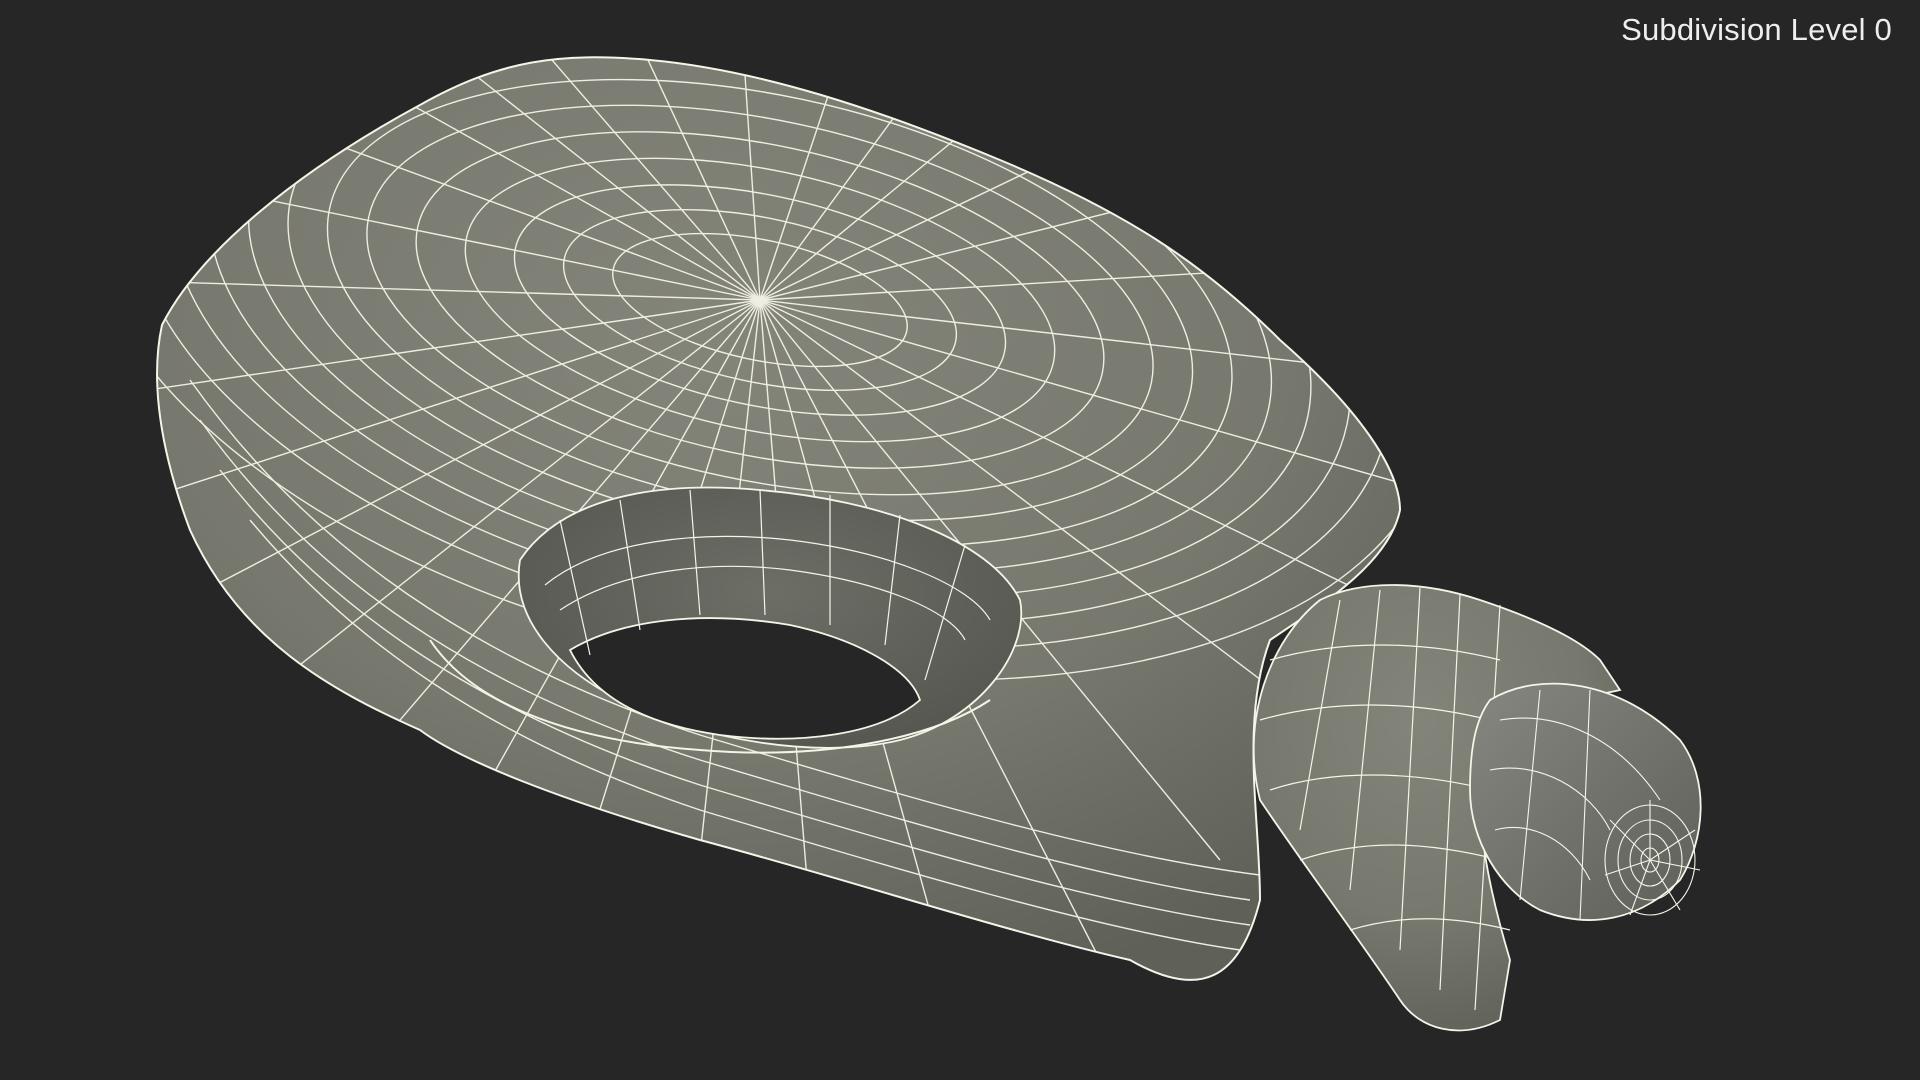 The height and width of the screenshot is (1080, 1920). What do you see at coordinates (1585, 801) in the screenshot?
I see `nozzle-tip` at bounding box center [1585, 801].